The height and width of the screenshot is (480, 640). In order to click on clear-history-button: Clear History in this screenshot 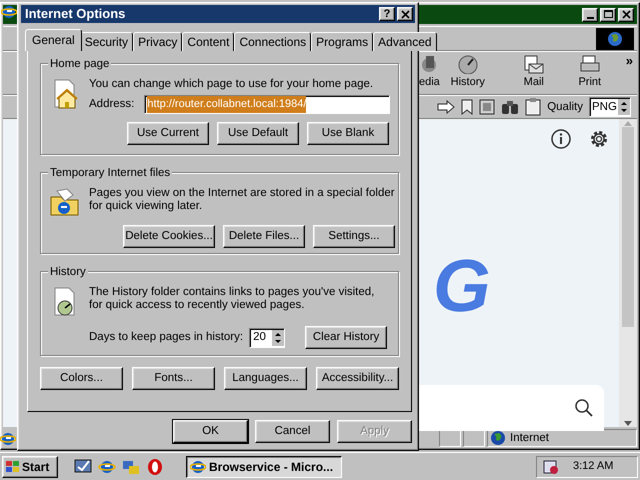, I will do `click(346, 337)`.